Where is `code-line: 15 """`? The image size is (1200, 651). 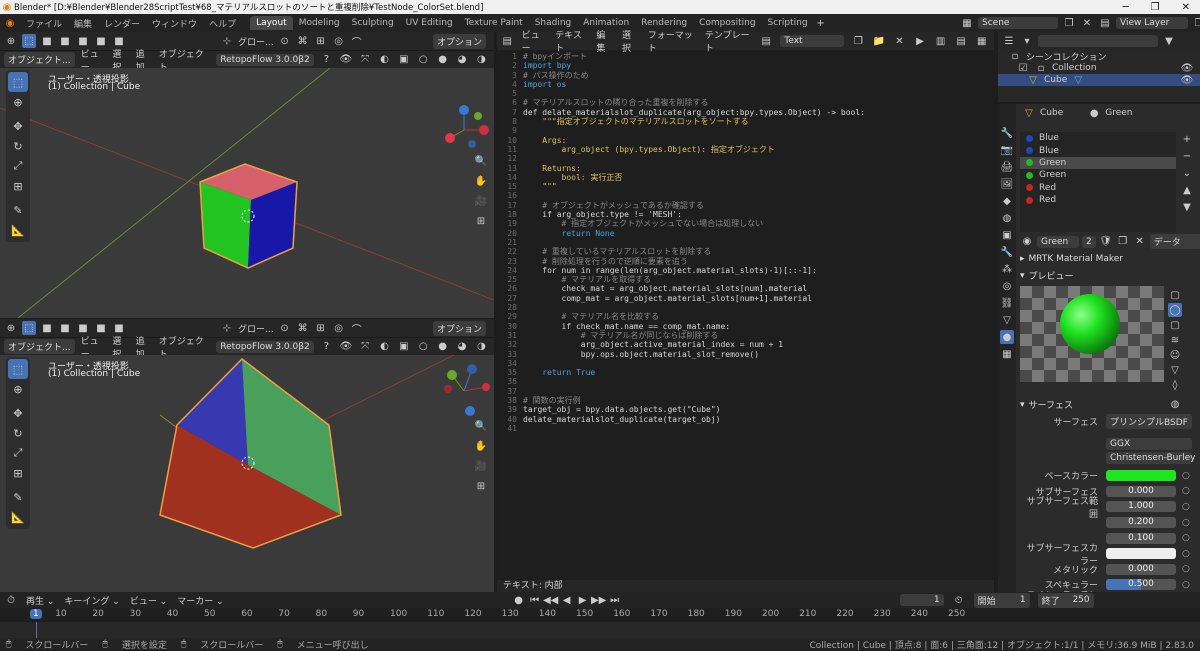 code-line: 15 """ is located at coordinates (745, 186).